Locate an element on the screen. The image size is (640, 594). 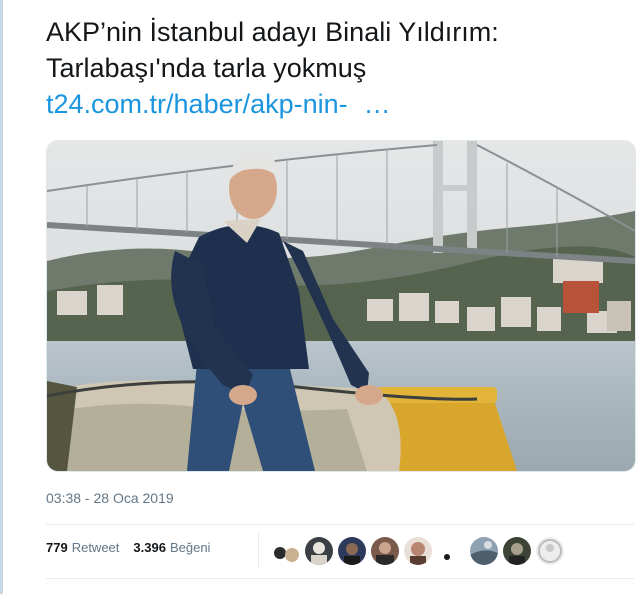
divider-top is located at coordinates (340, 524).